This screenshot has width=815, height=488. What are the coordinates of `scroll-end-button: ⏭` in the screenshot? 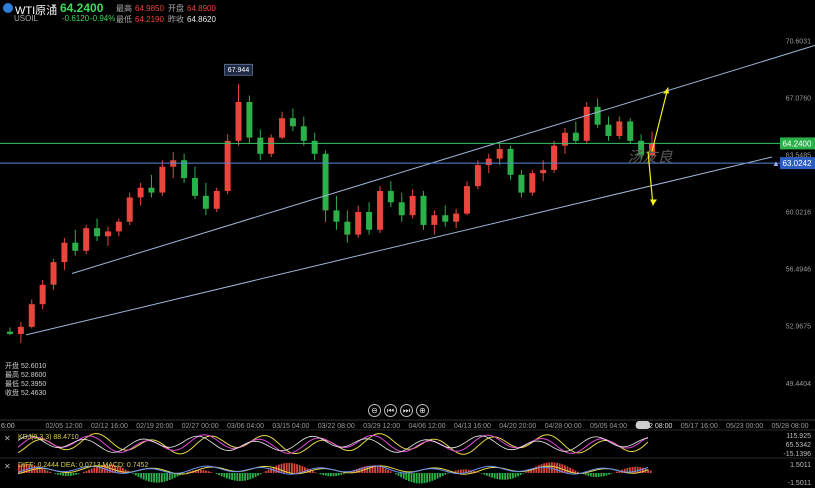 It's located at (406, 410).